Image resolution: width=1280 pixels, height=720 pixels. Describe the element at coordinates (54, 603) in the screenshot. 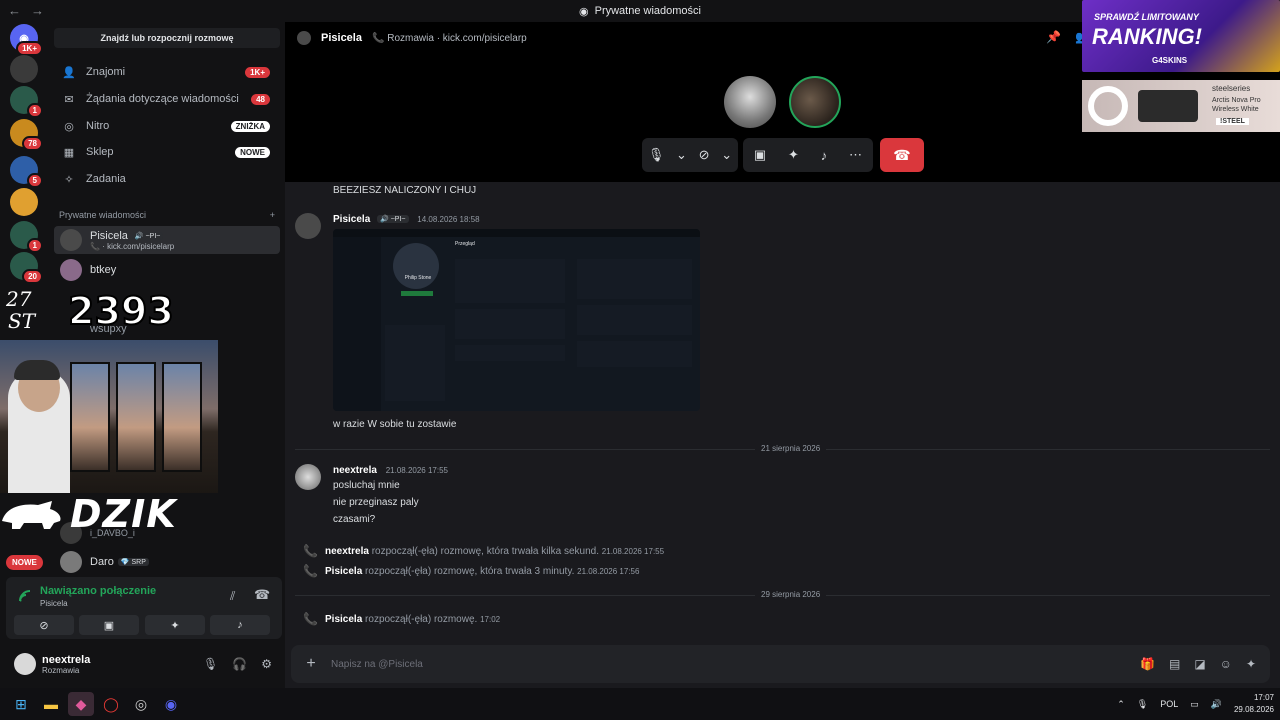

I see `voice-channel: Pisicela` at that location.